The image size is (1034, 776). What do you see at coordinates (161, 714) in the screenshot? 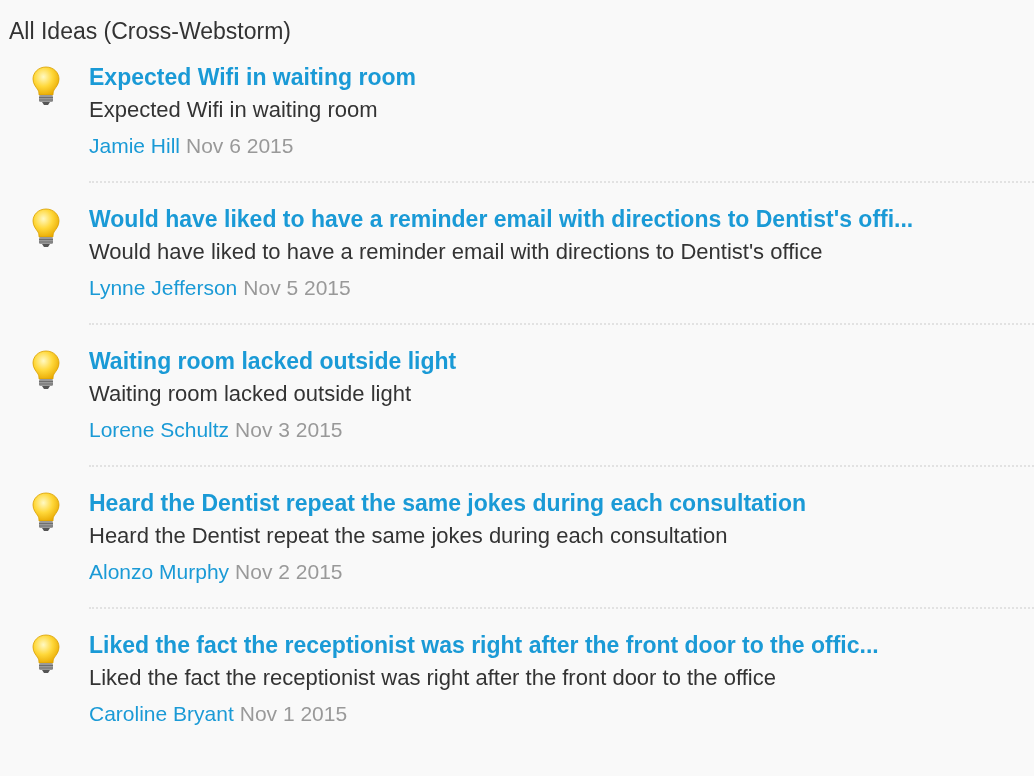
I see `author-link: Caroline Bryant` at bounding box center [161, 714].